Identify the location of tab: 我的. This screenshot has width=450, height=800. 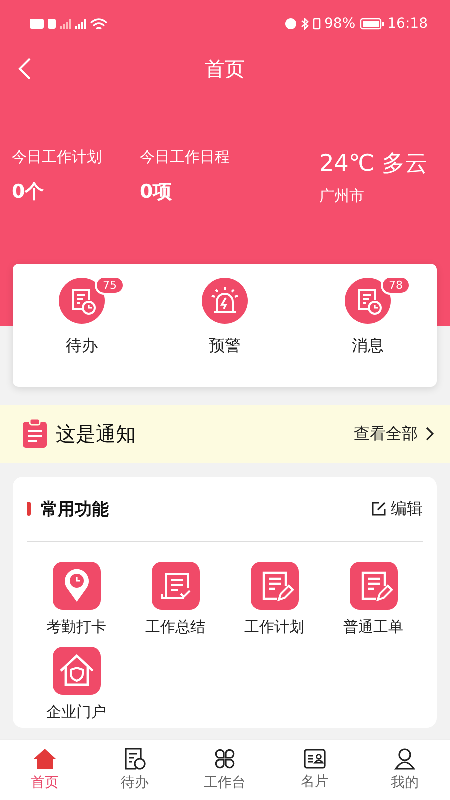
(405, 770).